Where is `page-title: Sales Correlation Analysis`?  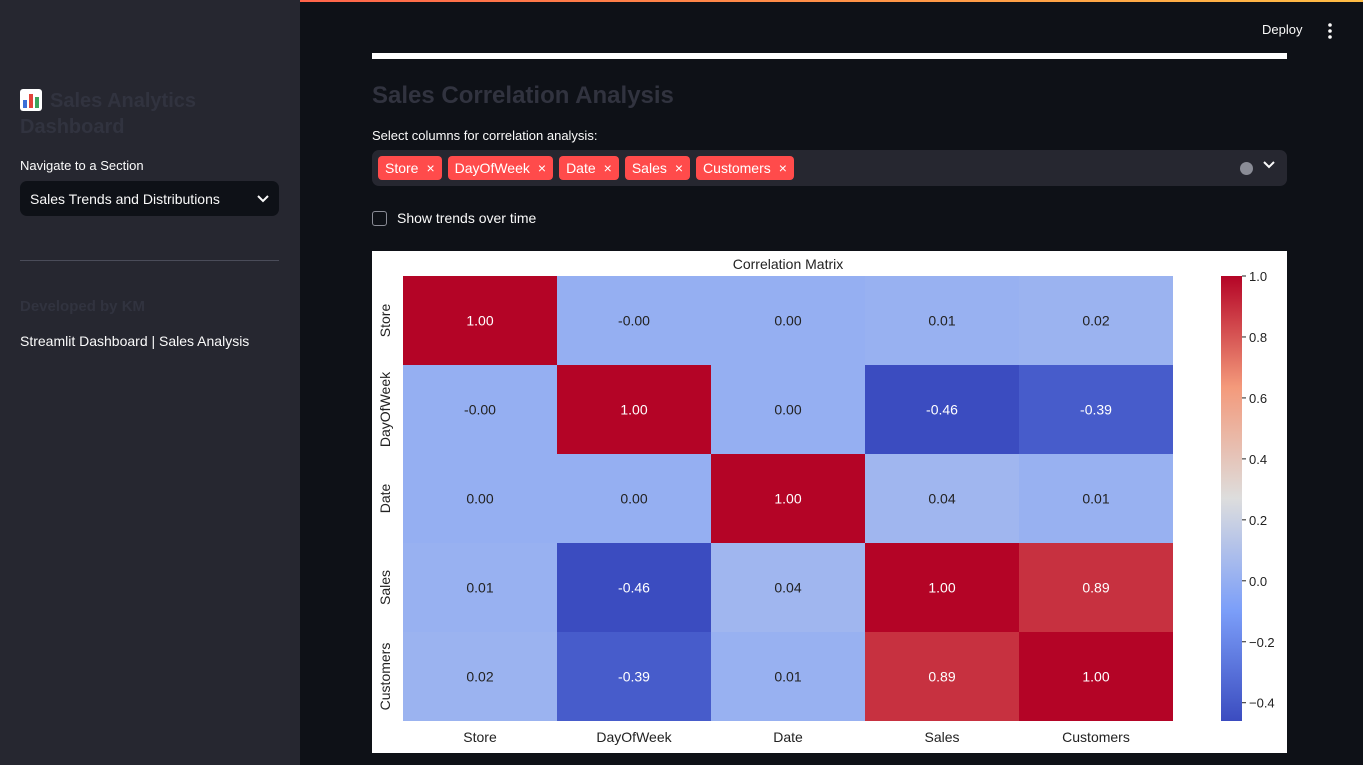
page-title: Sales Correlation Analysis is located at coordinates (523, 95).